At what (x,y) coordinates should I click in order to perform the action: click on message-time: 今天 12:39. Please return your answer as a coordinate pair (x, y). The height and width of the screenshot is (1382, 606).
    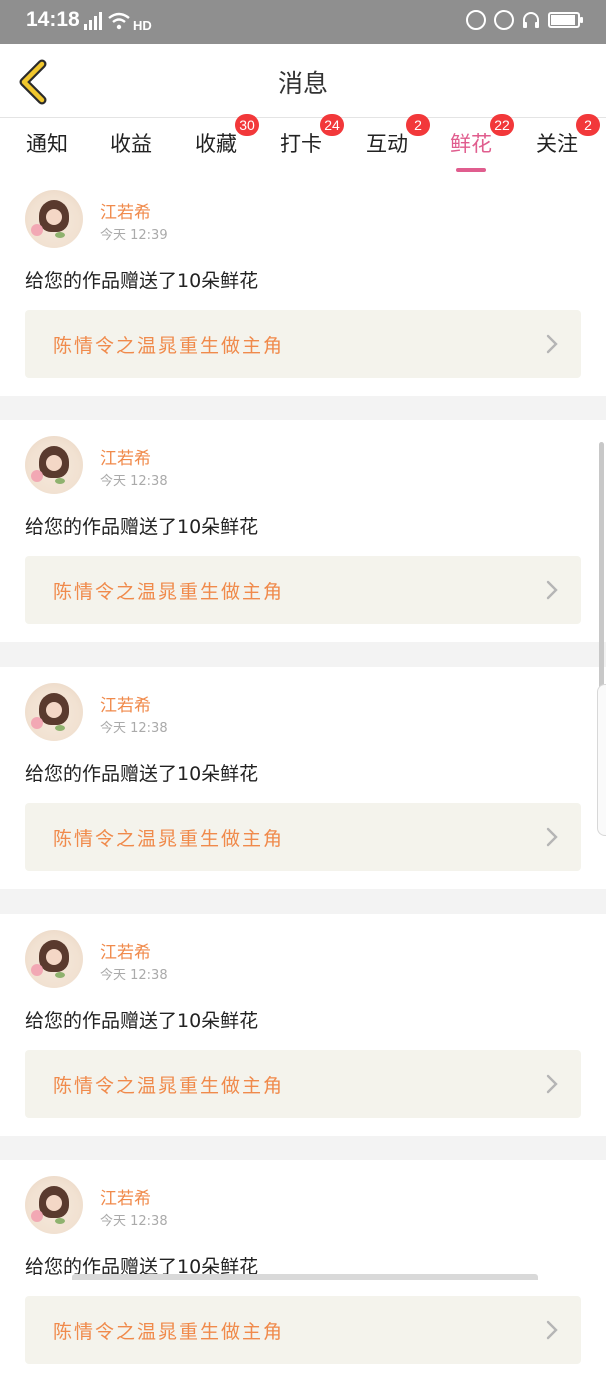
    Looking at the image, I should click on (134, 235).